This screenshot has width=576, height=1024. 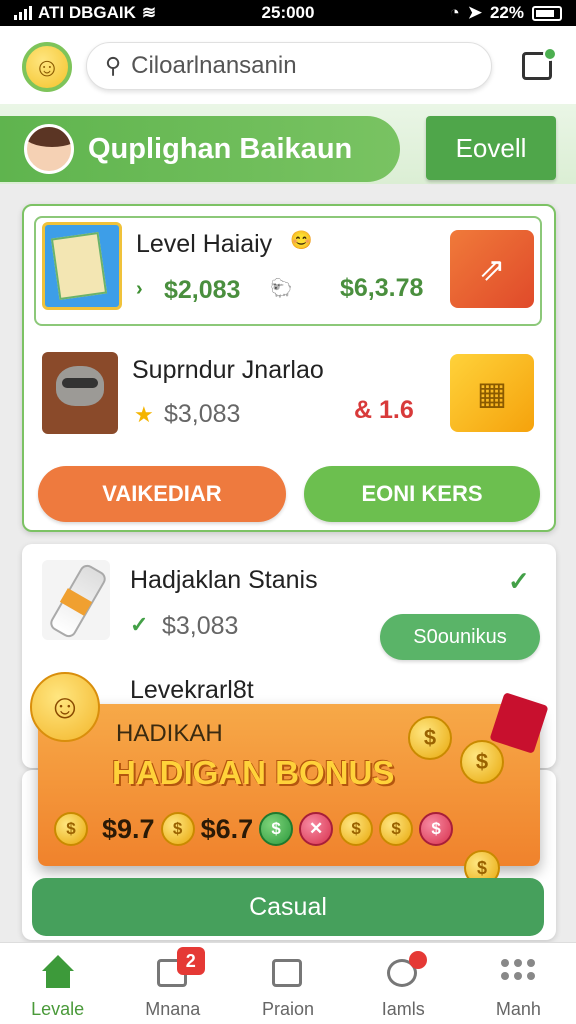 I want to click on sheep-icon: 🐑, so click(x=281, y=288).